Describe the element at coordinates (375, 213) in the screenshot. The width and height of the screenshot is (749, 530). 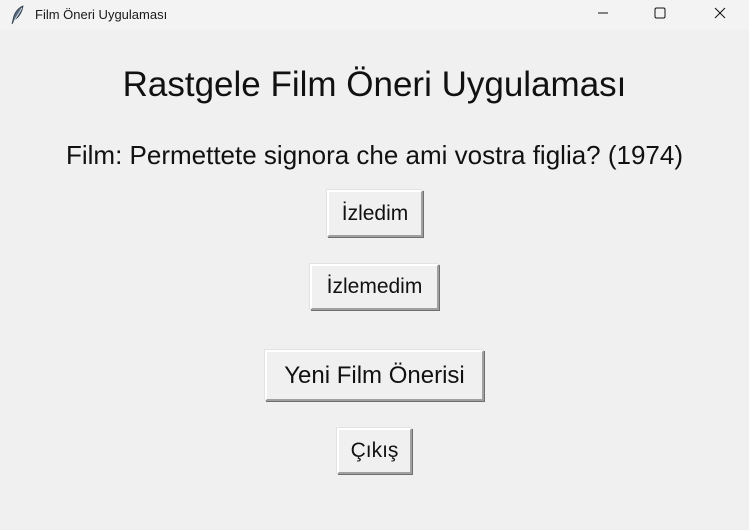
I see `watched-button: İzledim` at that location.